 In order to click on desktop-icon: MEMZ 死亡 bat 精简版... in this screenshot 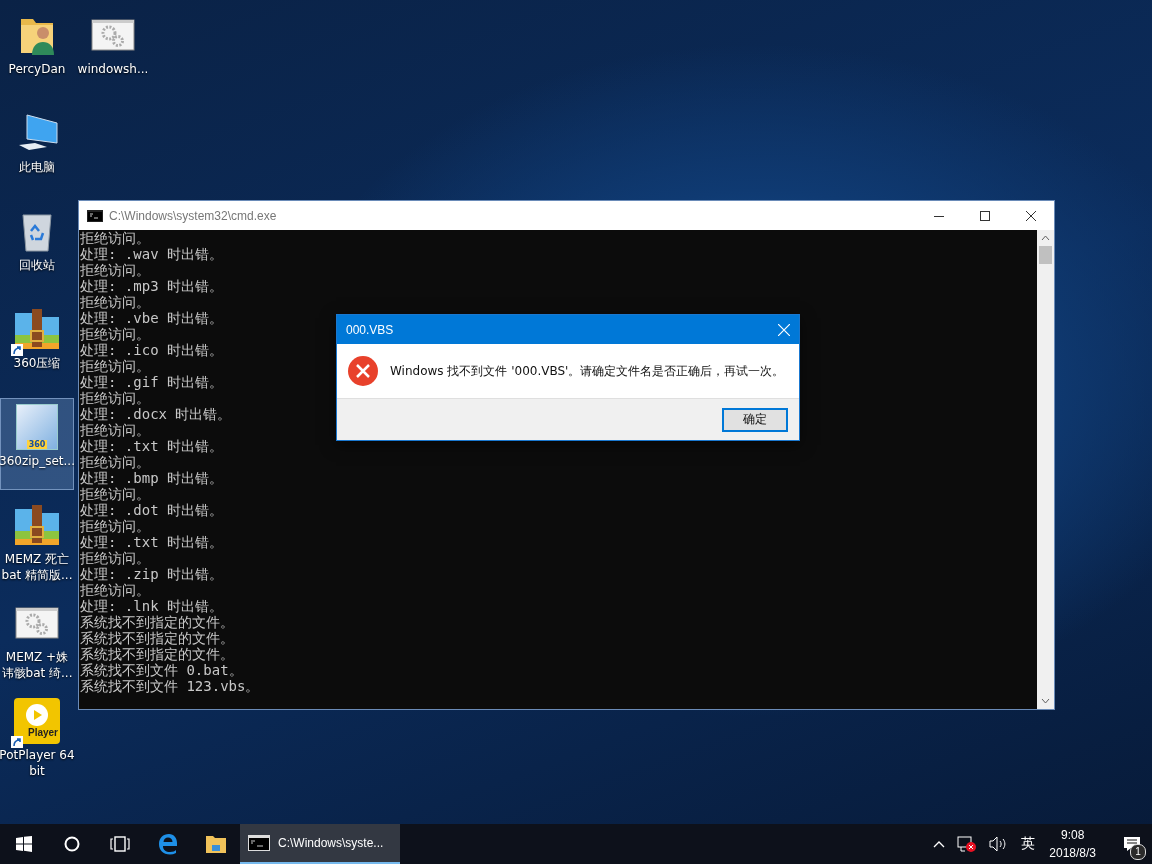, I will do `click(37, 542)`.